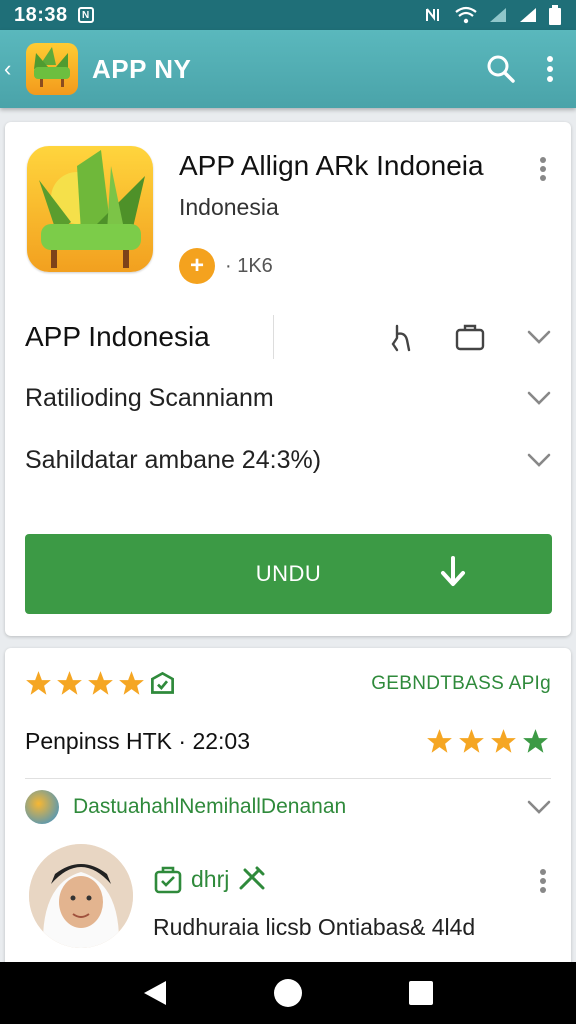 The width and height of the screenshot is (576, 1024). Describe the element at coordinates (197, 266) in the screenshot. I see `plus-badge-icon: +` at that location.